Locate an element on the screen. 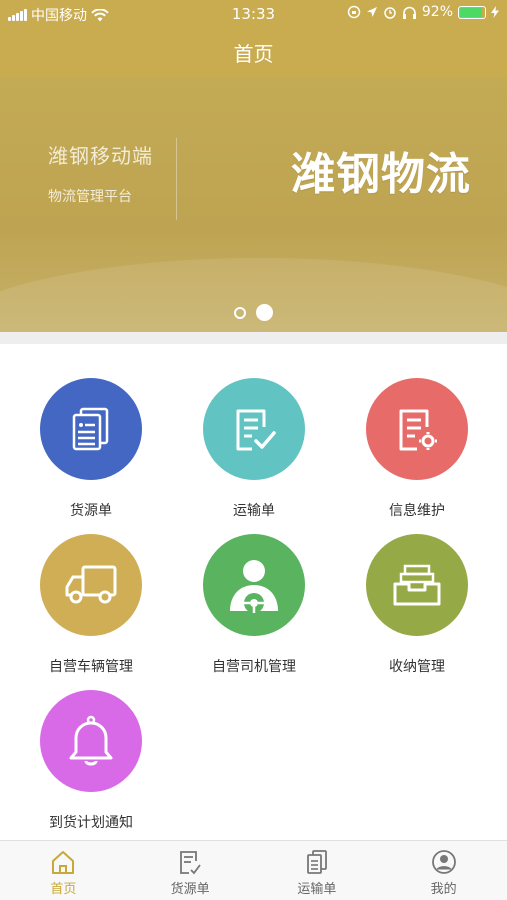 The height and width of the screenshot is (900, 507). grid-item-arrival-notice: 到货计划通知 is located at coordinates (91, 761).